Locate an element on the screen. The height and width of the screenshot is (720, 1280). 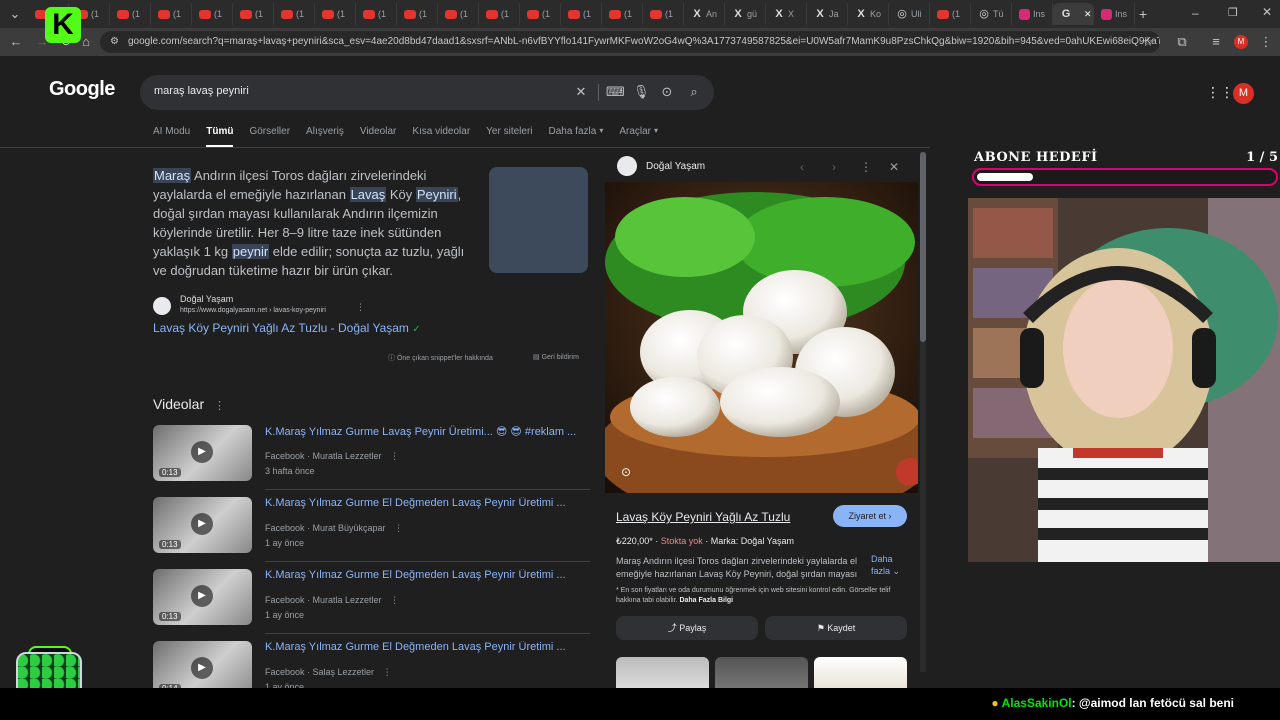
lens-icon: ⊙ is located at coordinates (667, 92).